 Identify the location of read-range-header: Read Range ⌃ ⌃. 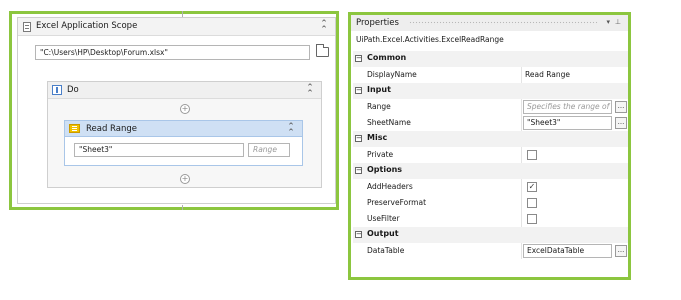
(183, 129).